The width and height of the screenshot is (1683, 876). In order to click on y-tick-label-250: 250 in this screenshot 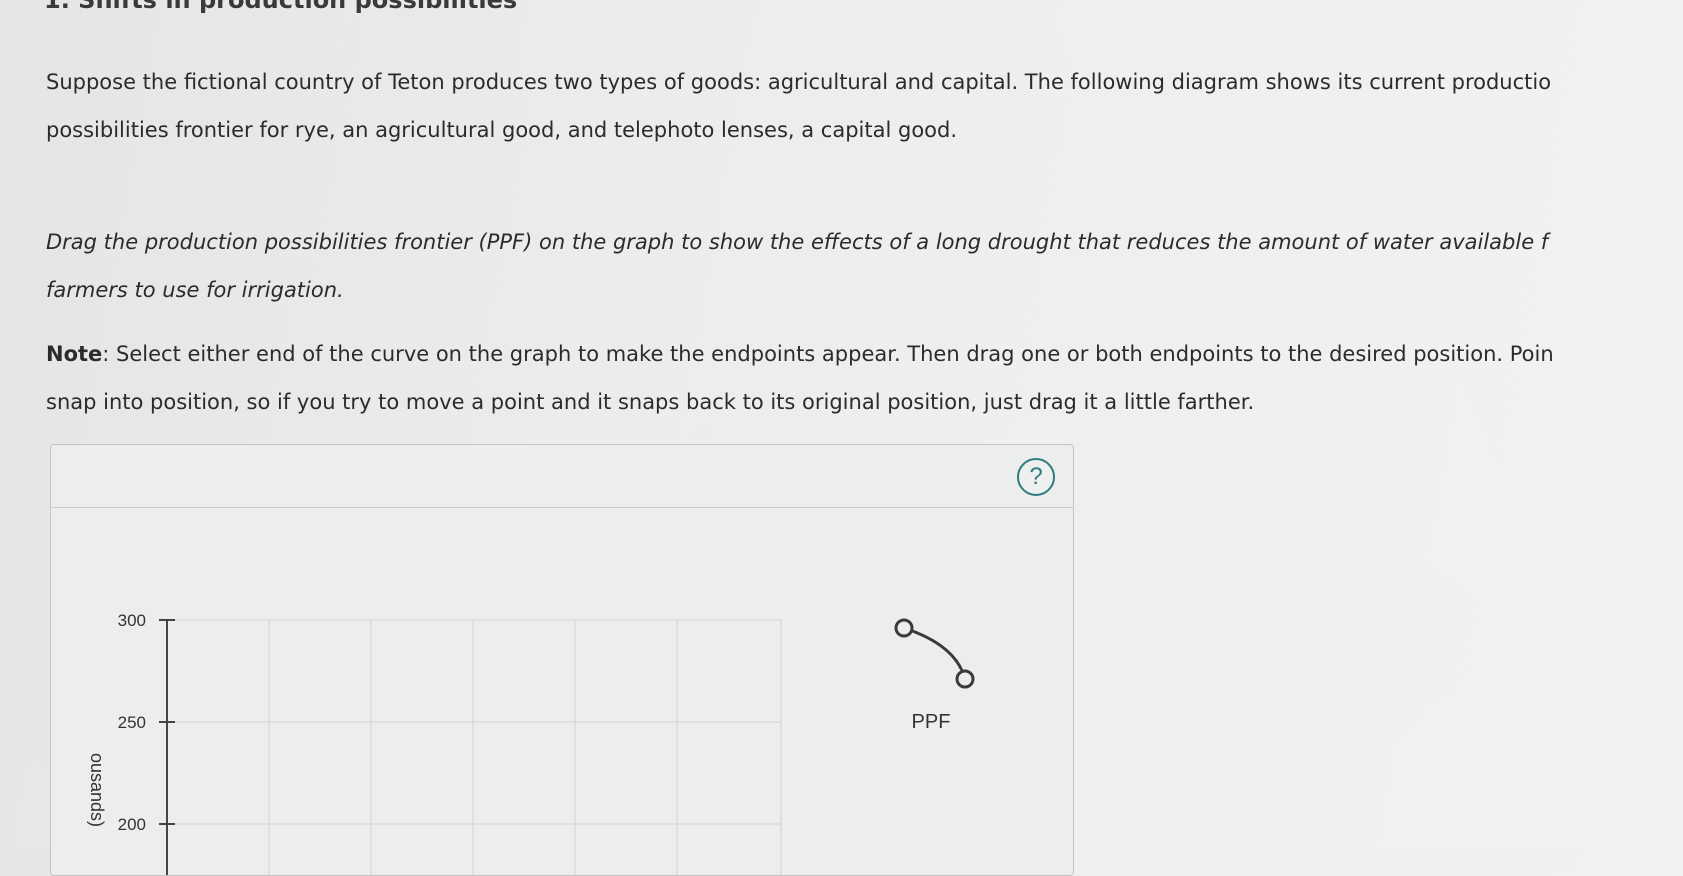, I will do `click(132, 722)`.